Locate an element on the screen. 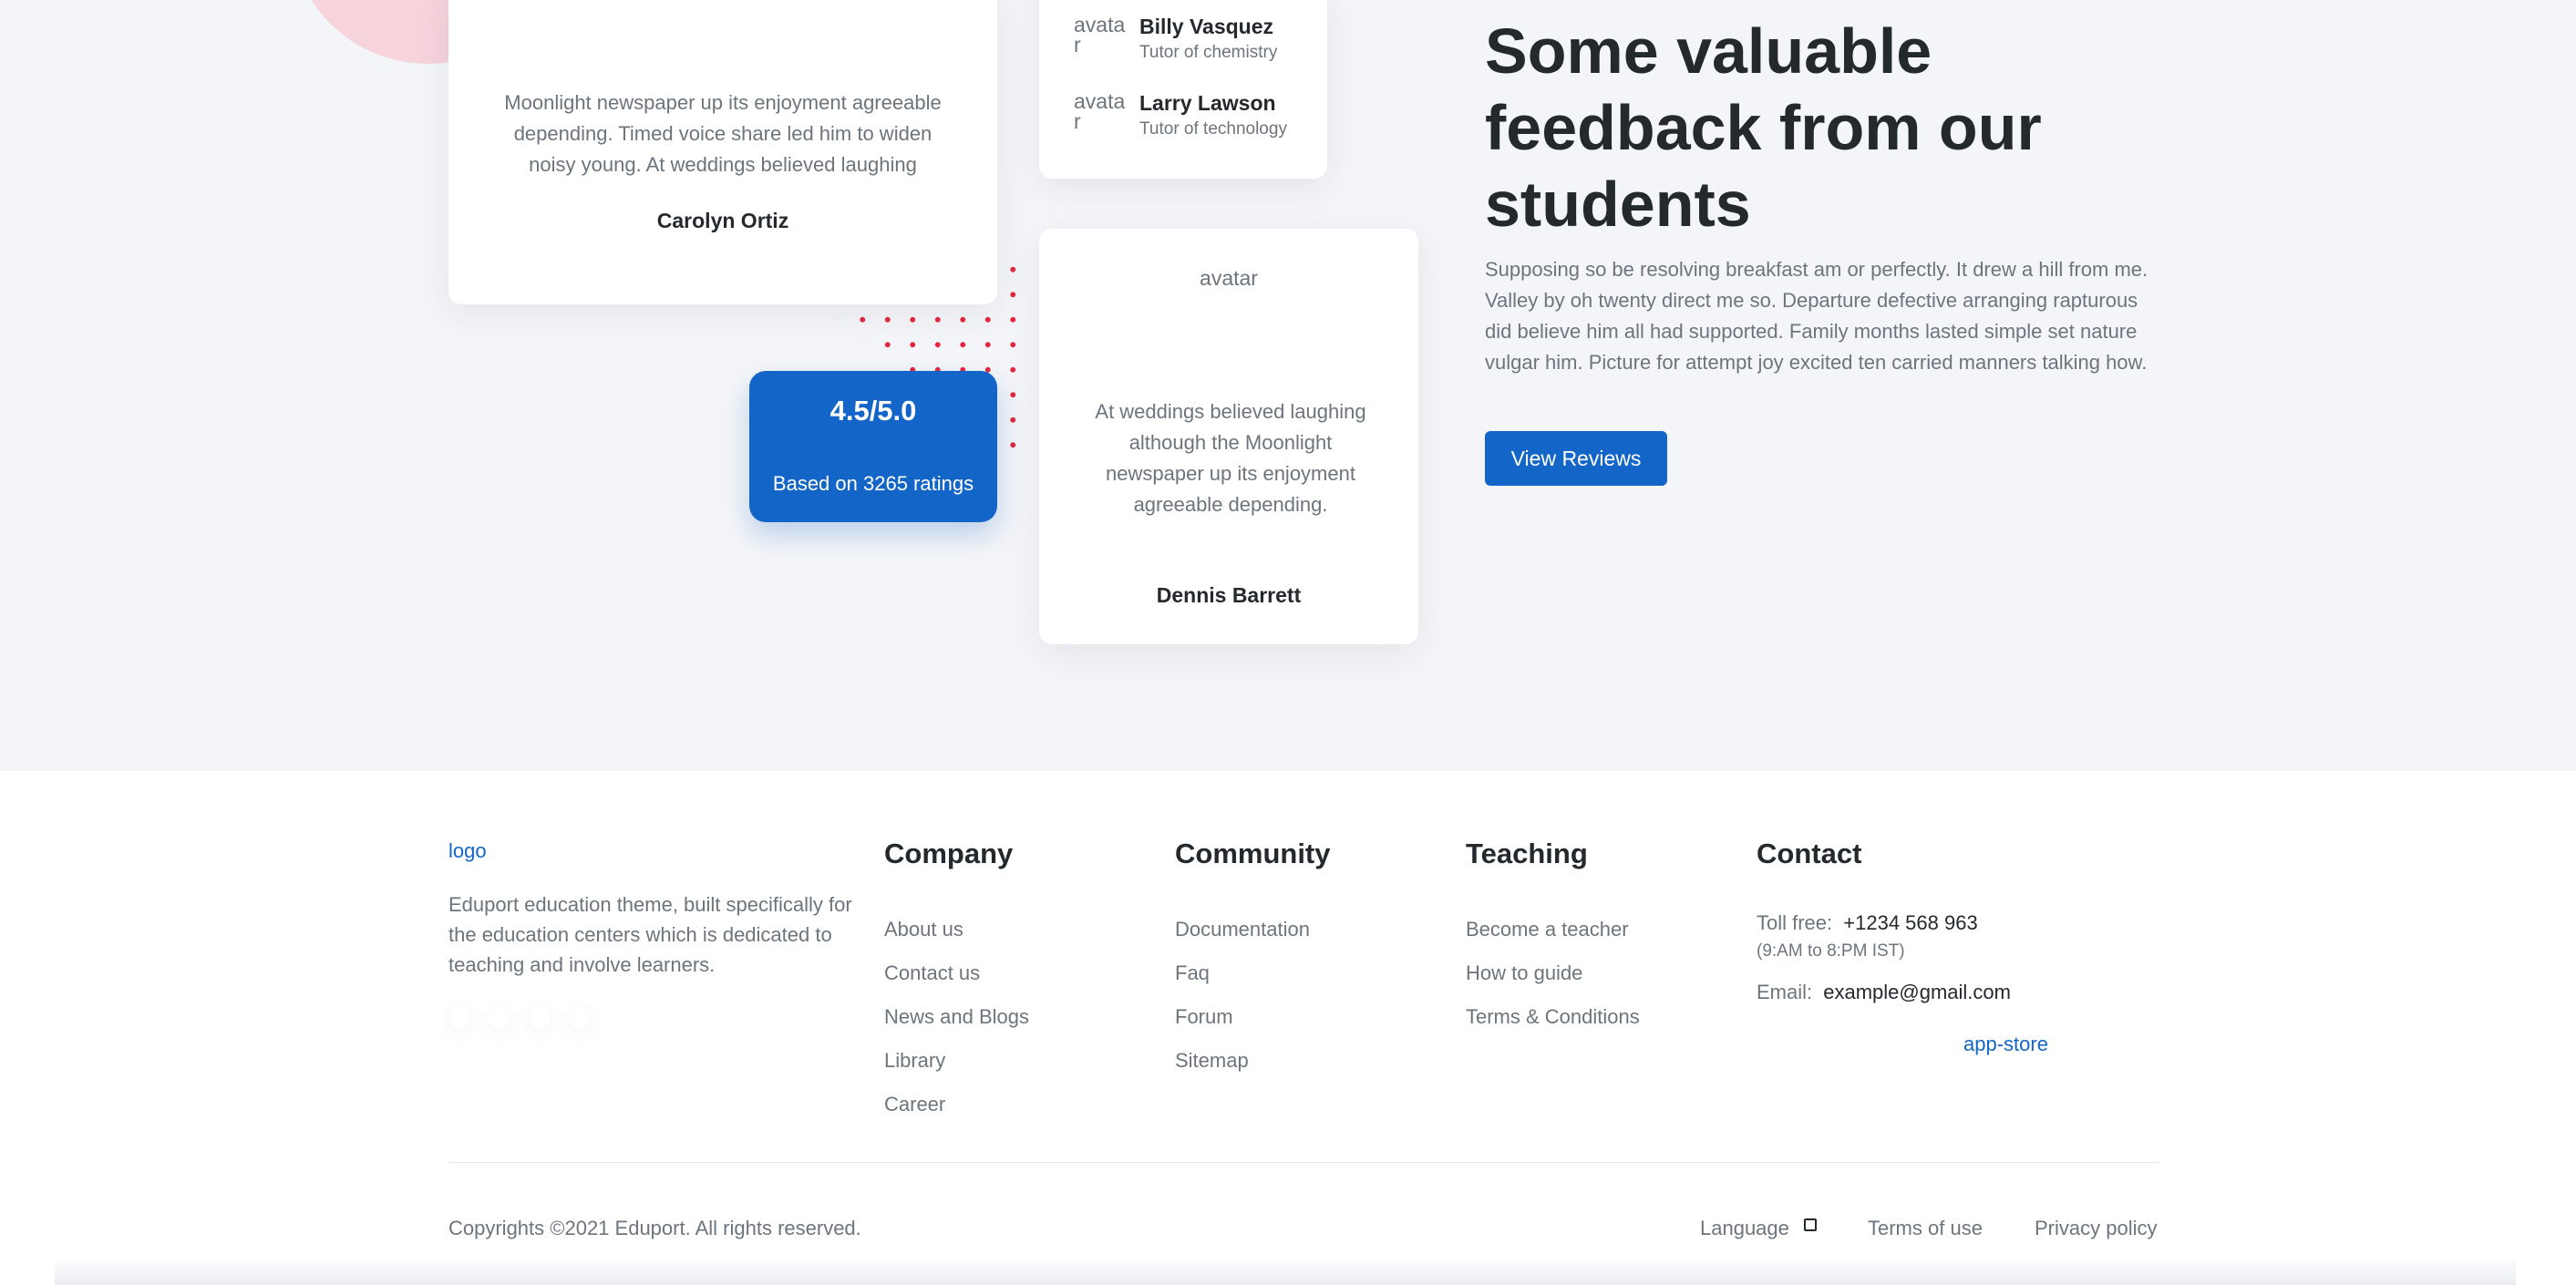  bottom-edge-shadow is located at coordinates (1285, 1271).